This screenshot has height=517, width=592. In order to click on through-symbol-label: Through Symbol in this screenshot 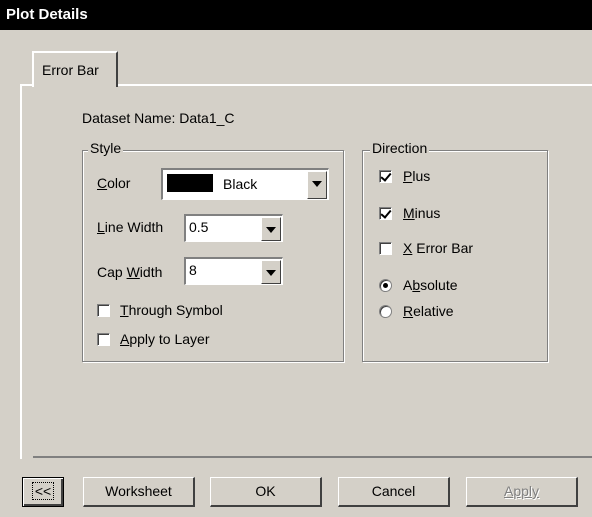, I will do `click(171, 310)`.